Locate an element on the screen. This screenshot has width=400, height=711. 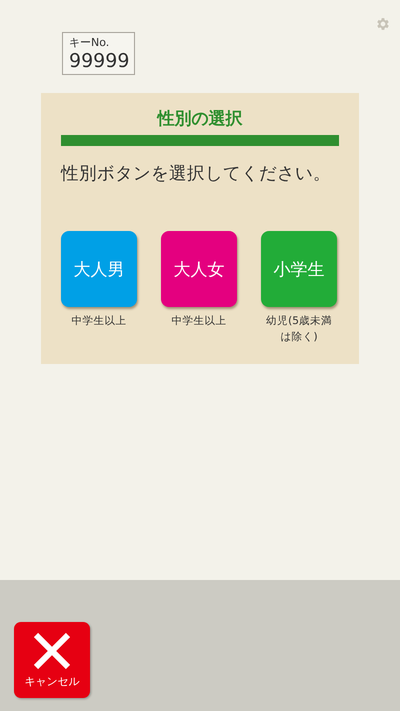
close-icon is located at coordinates (52, 651).